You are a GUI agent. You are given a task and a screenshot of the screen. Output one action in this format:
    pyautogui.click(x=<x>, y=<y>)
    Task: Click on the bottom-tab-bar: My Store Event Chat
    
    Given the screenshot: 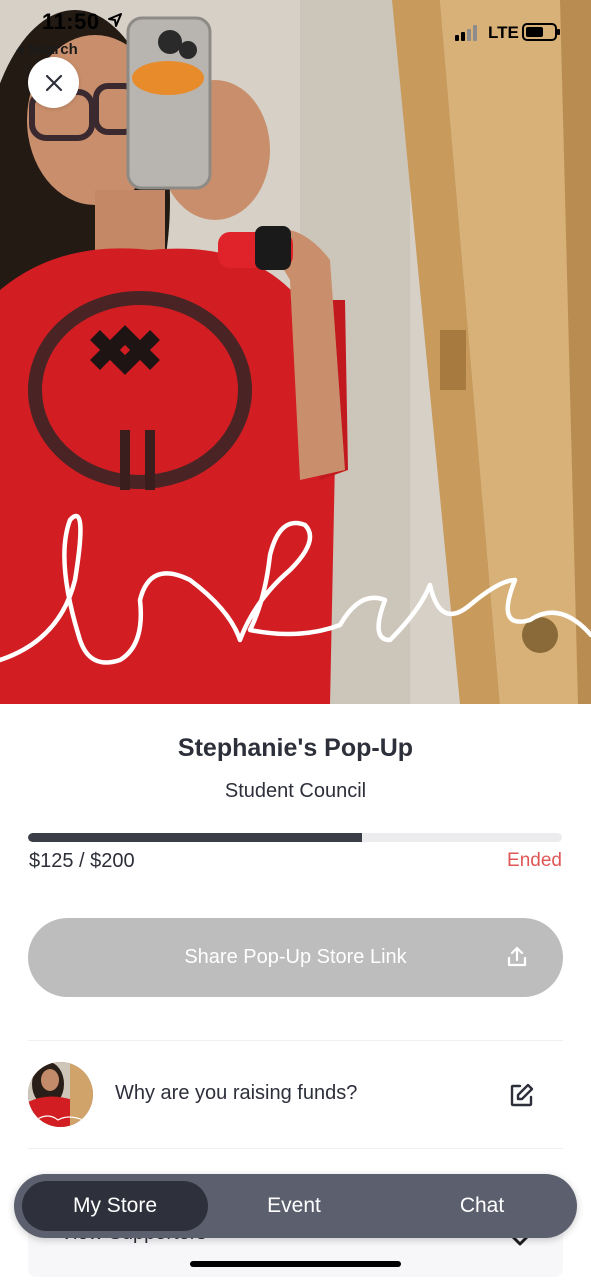 What is the action you would take?
    pyautogui.click(x=295, y=1206)
    